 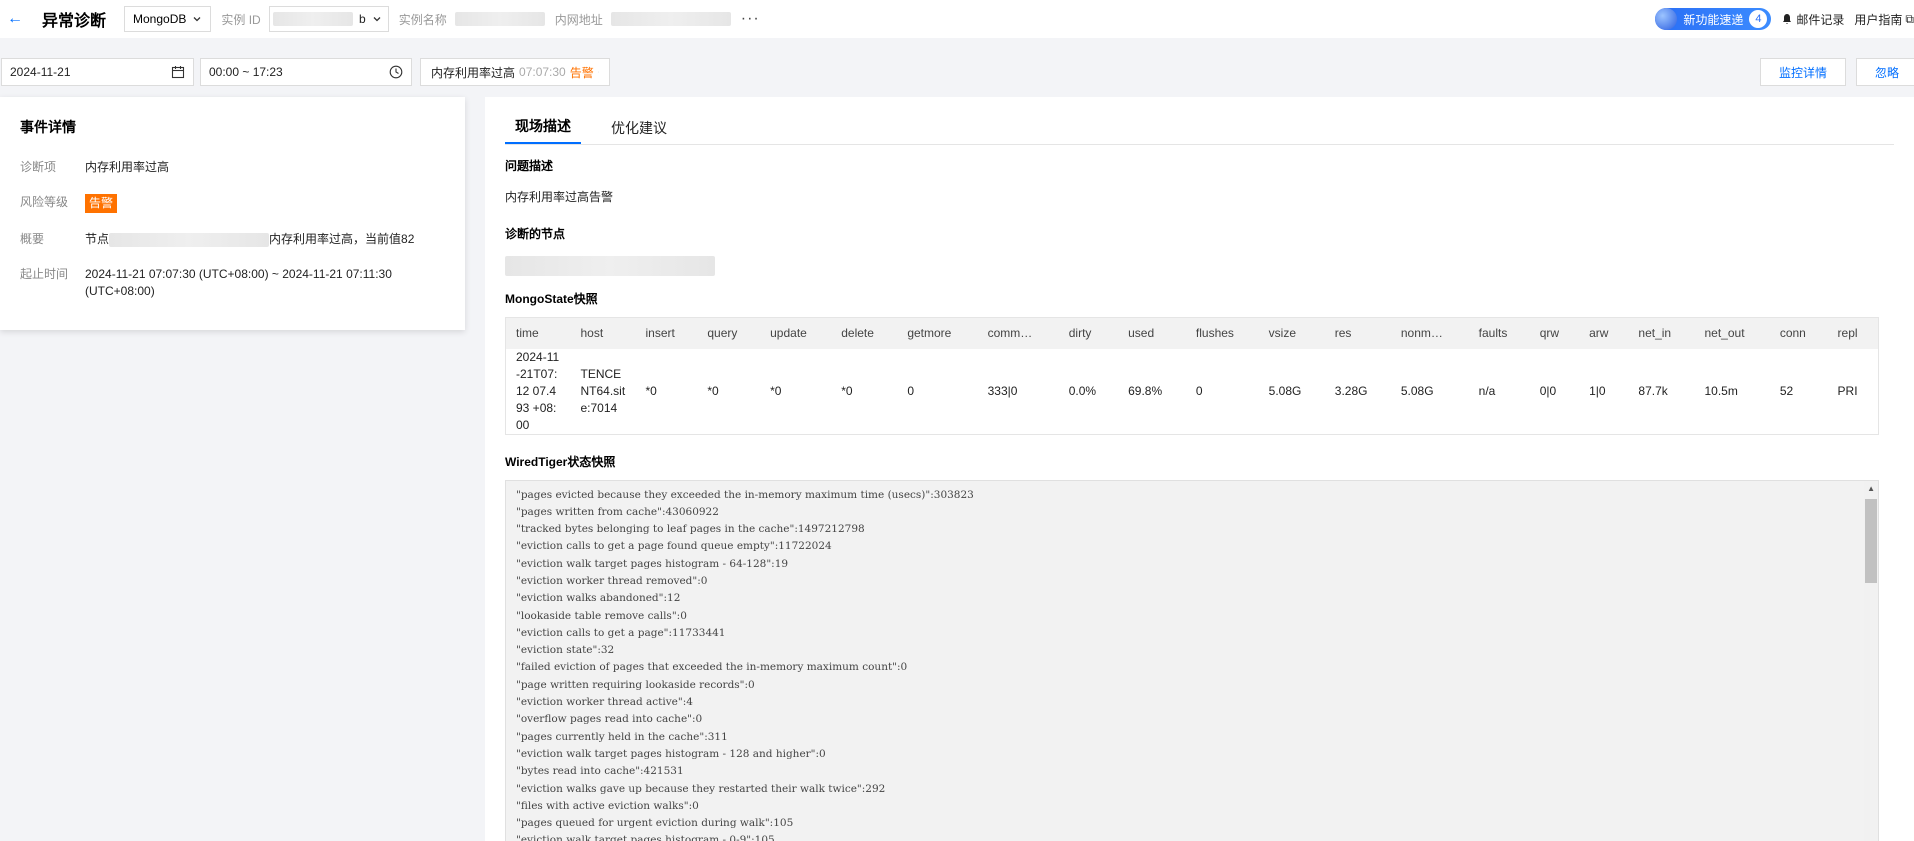 I want to click on col-qrw: qrw, so click(x=1554, y=333).